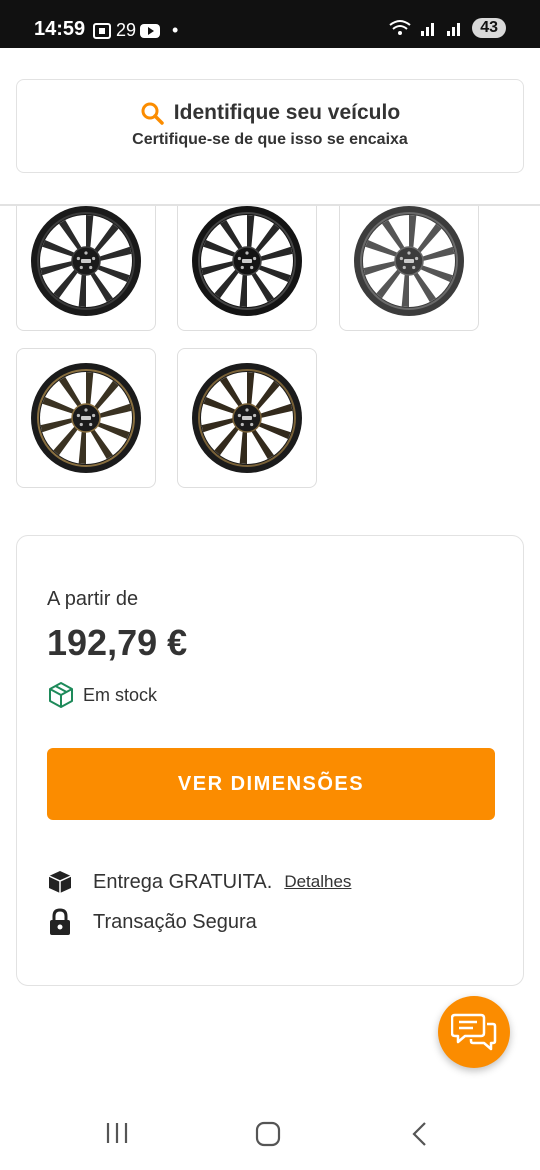 The height and width of the screenshot is (1170, 540). I want to click on identify-vehicle-title: Identifique seu veículo, so click(287, 112).